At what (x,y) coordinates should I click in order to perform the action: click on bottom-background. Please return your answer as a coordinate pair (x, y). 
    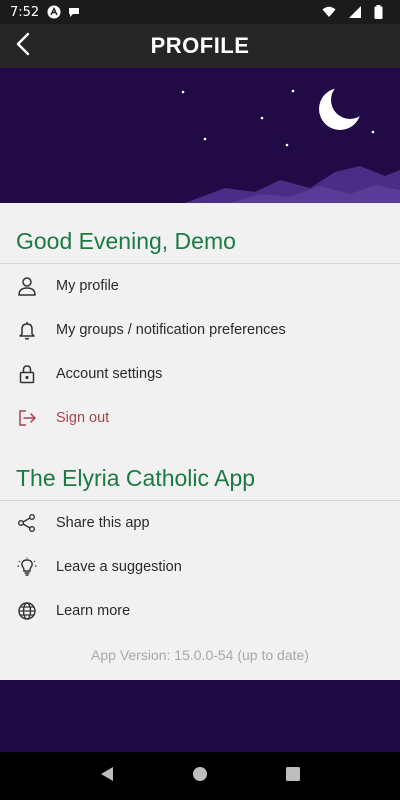
    Looking at the image, I should click on (200, 716).